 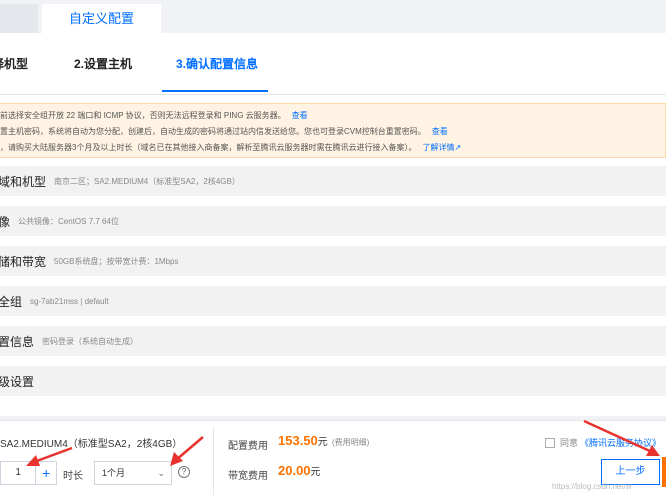 What do you see at coordinates (248, 446) in the screenshot?
I see `config-fee-label: 配置费用` at bounding box center [248, 446].